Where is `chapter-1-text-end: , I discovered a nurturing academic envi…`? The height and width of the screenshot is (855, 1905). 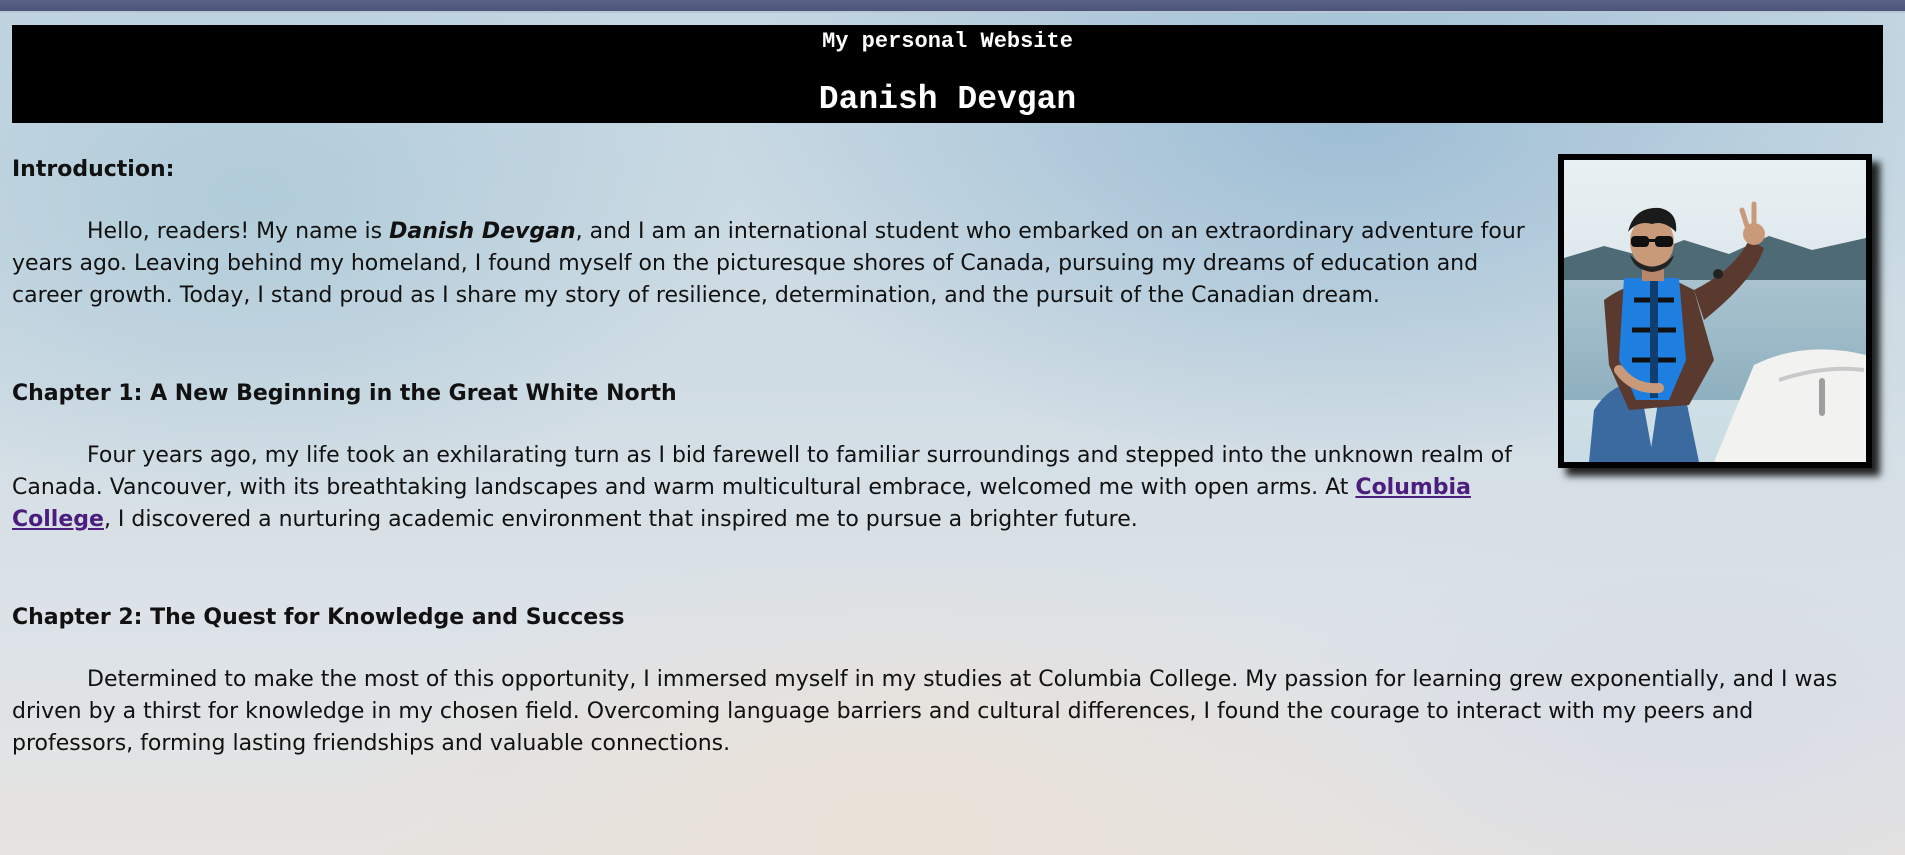
chapter-1-text-end: , I discovered a nurturing academic envi… is located at coordinates (620, 519).